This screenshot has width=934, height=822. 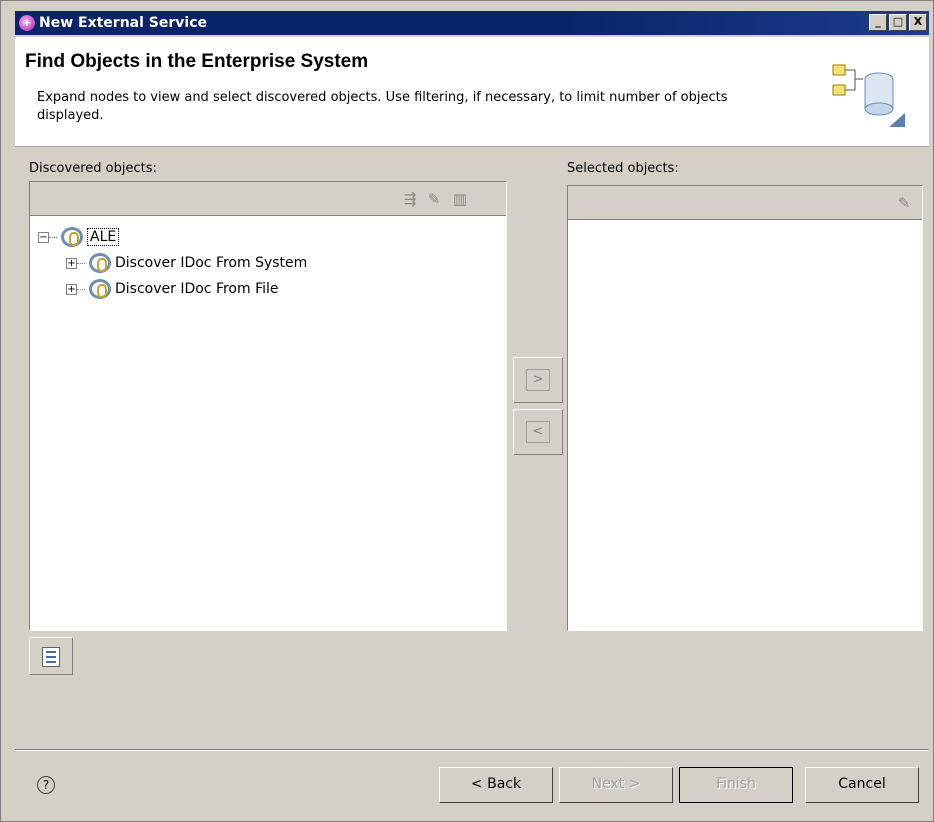 What do you see at coordinates (616, 785) in the screenshot?
I see `next-button: Next >` at bounding box center [616, 785].